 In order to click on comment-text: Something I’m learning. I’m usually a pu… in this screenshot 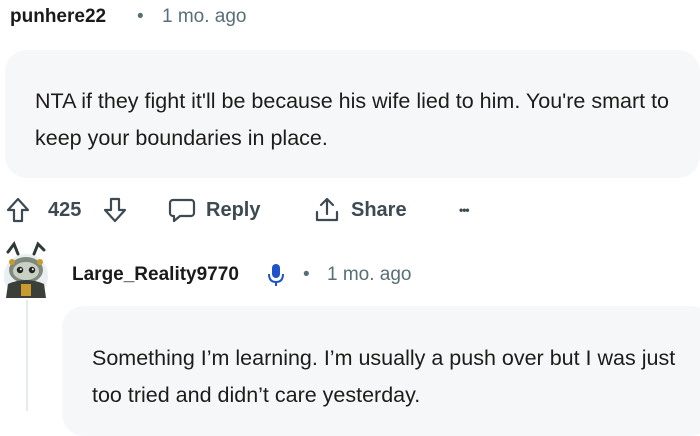, I will do `click(384, 376)`.